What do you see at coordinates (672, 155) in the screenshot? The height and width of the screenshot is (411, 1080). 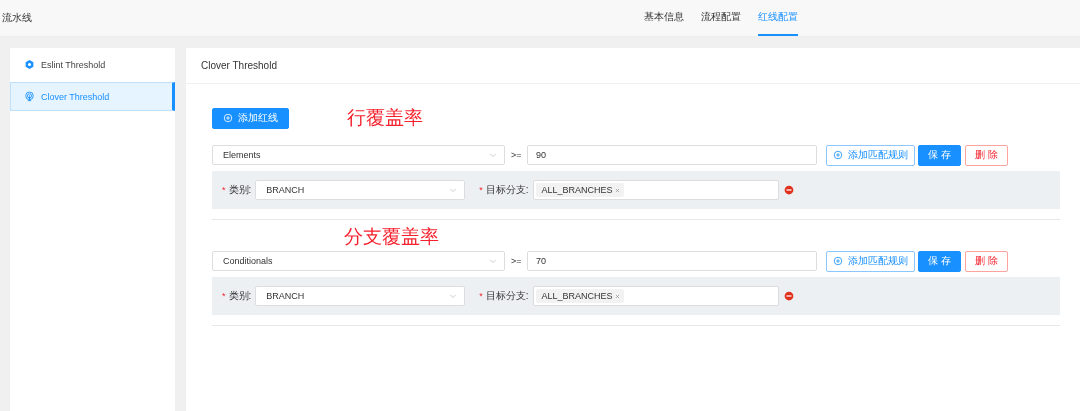 I see `value-field: 90` at bounding box center [672, 155].